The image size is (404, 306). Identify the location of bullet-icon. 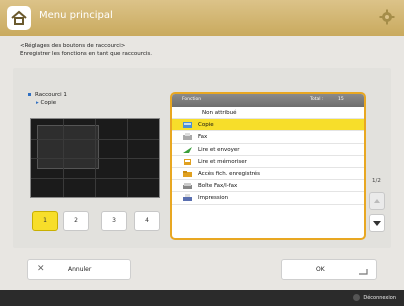
(29, 94).